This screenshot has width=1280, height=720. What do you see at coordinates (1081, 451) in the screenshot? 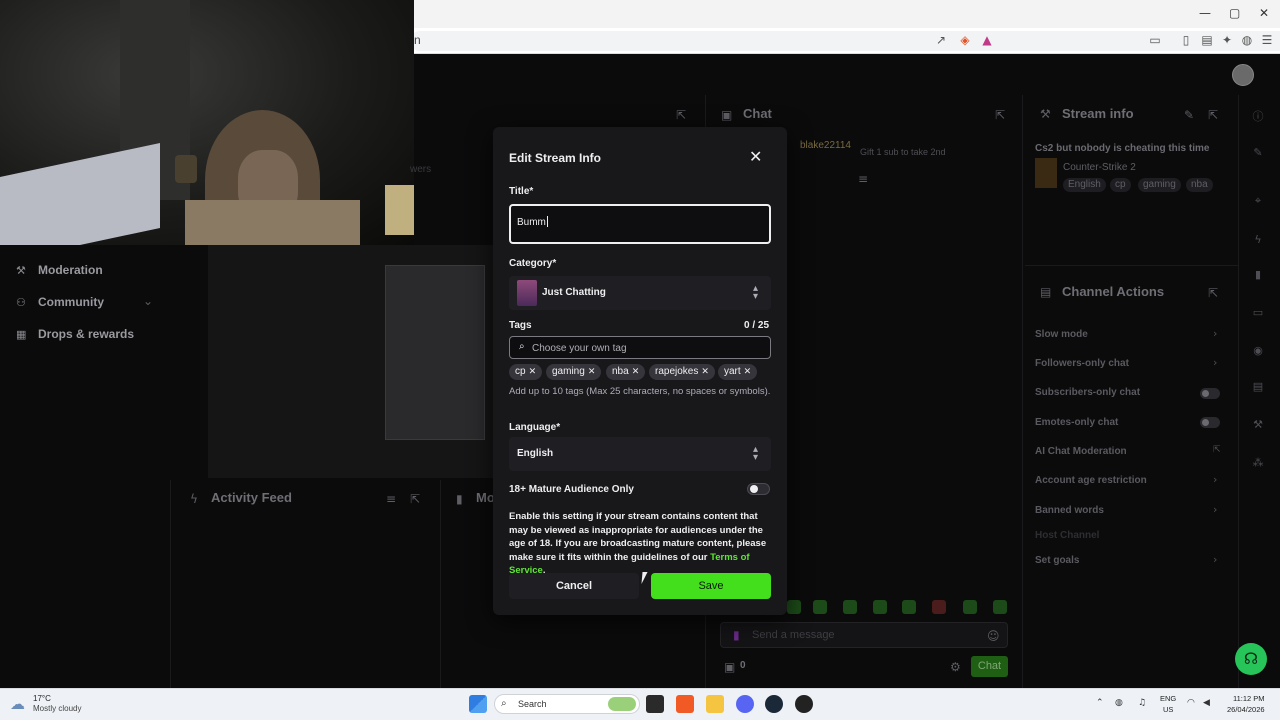
I see `channel-action-ai-moderation: AI Chat Moderation` at bounding box center [1081, 451].